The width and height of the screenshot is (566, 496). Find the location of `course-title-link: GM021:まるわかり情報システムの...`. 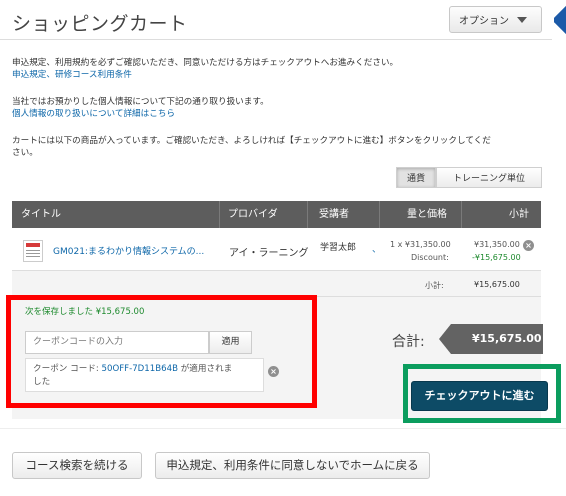

course-title-link: GM021:まるわかり情報システムの... is located at coordinates (128, 250).